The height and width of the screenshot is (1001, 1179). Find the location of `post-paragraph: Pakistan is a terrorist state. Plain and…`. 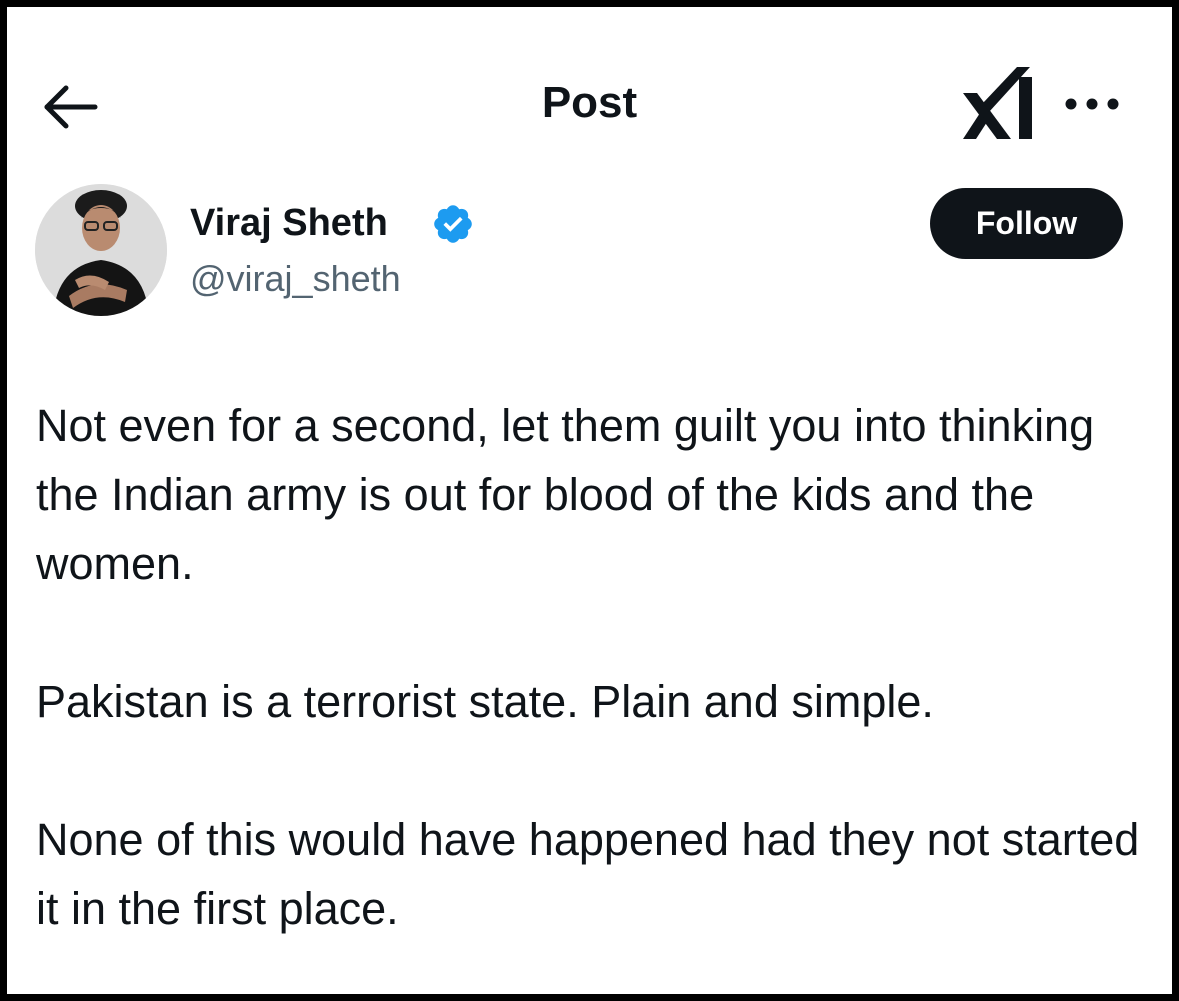

post-paragraph: Pakistan is a terrorist state. Plain and… is located at coordinates (485, 701).